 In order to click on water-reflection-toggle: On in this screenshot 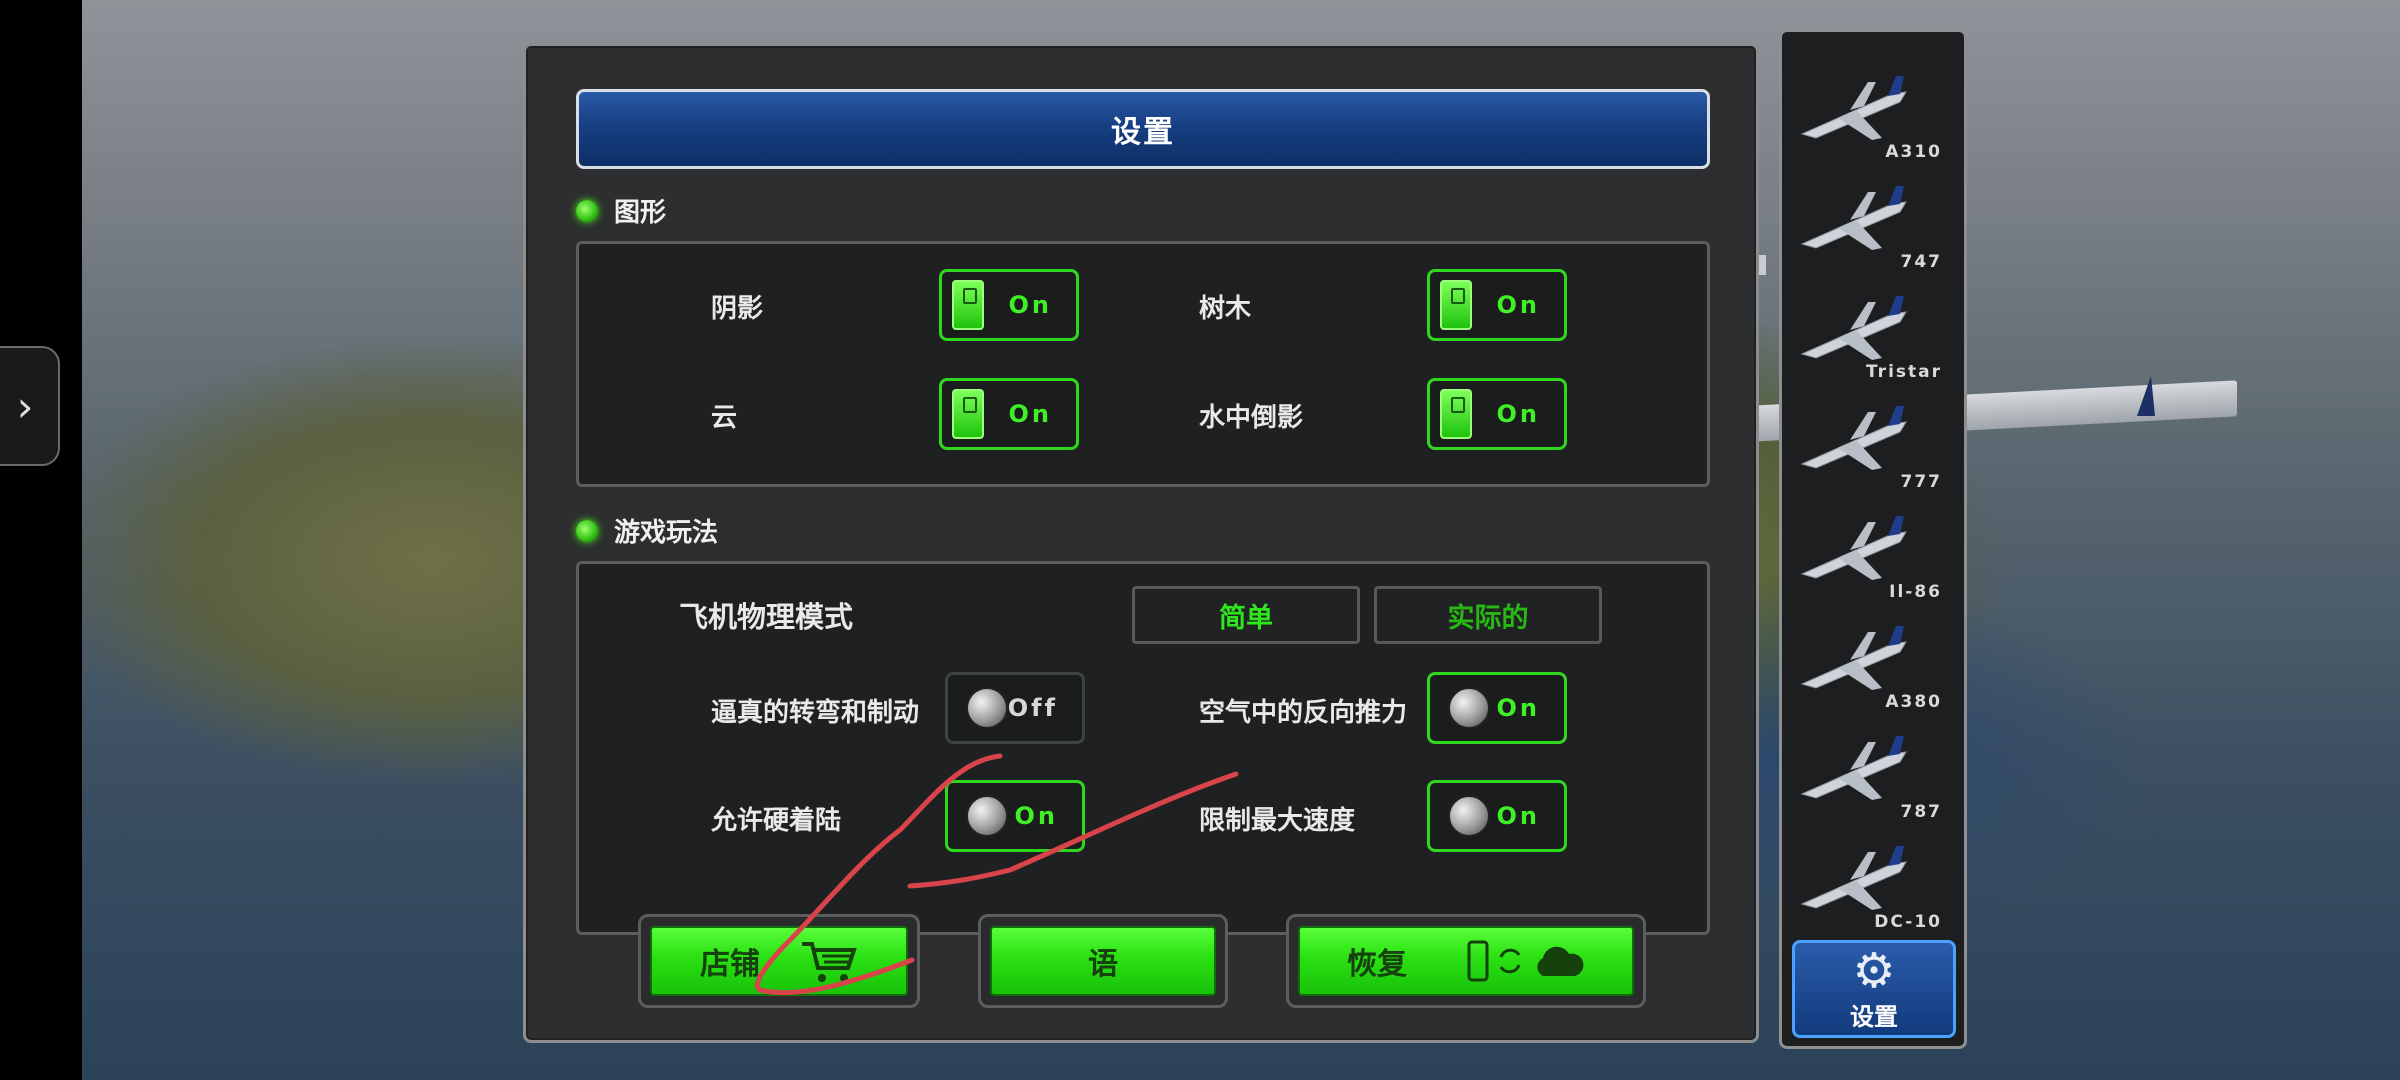, I will do `click(1497, 414)`.